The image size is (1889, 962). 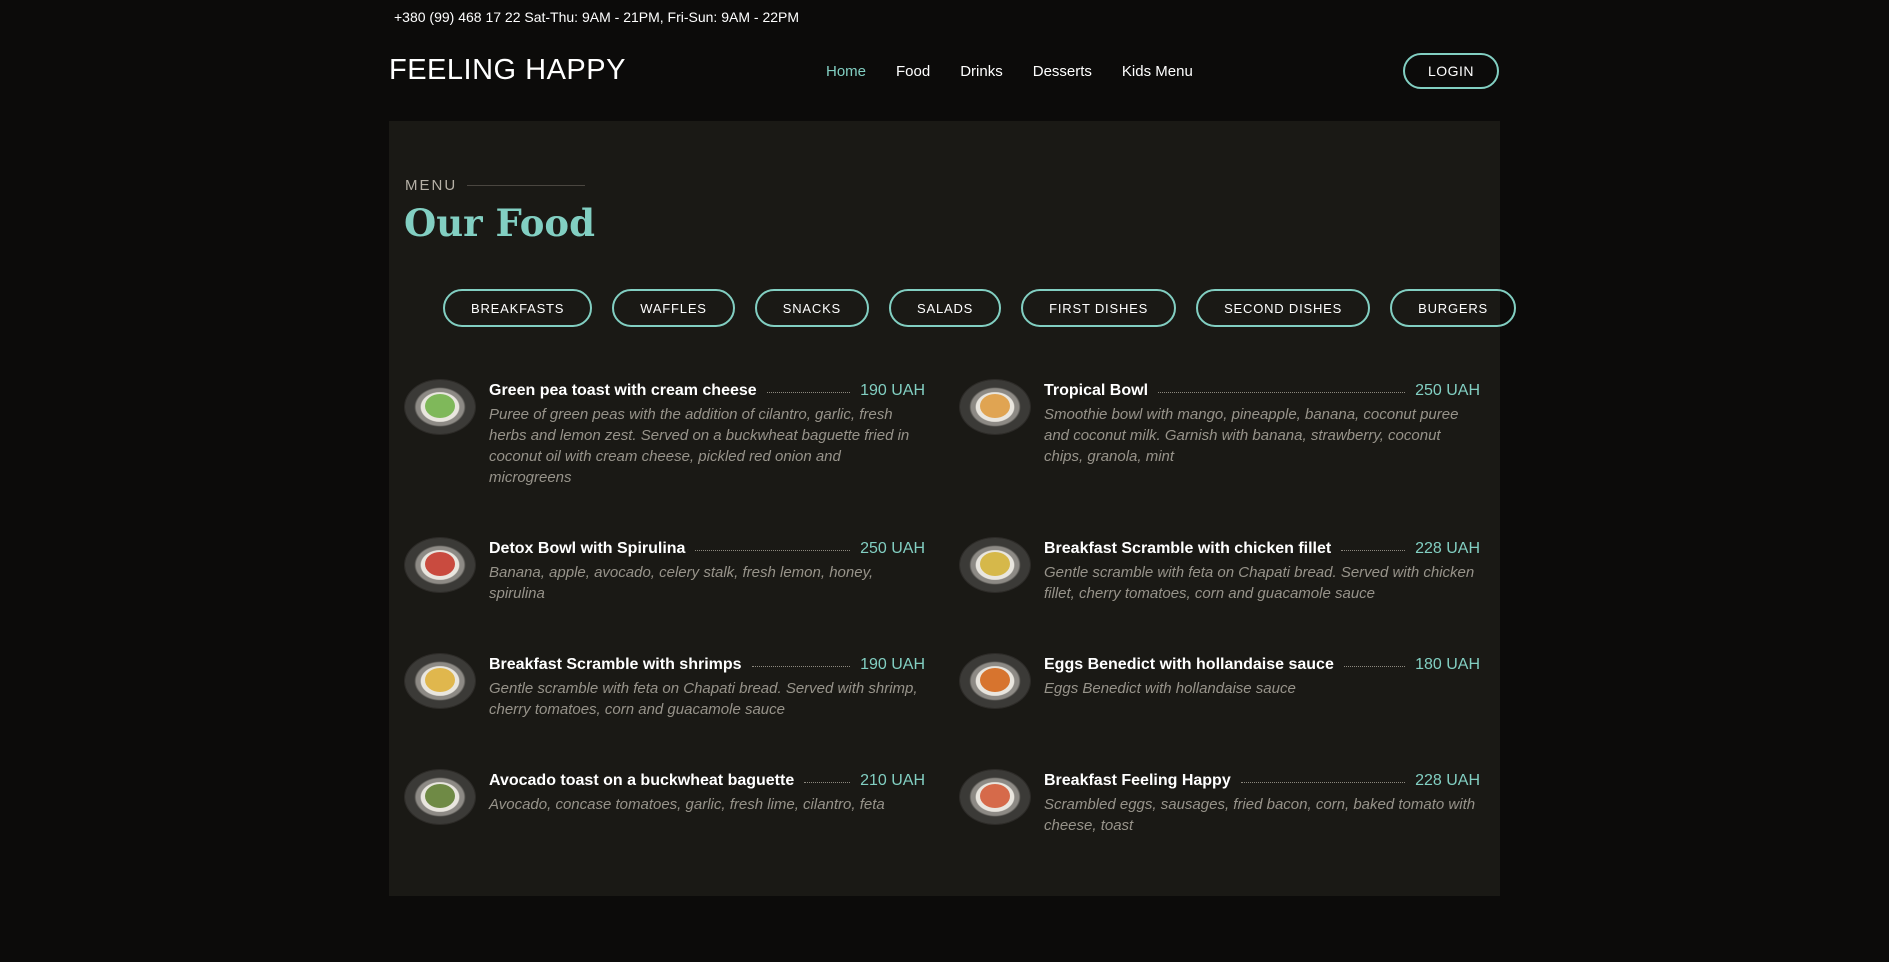 What do you see at coordinates (1170, 688) in the screenshot?
I see `dish-description: Eggs Benedict with hollandaise sauce` at bounding box center [1170, 688].